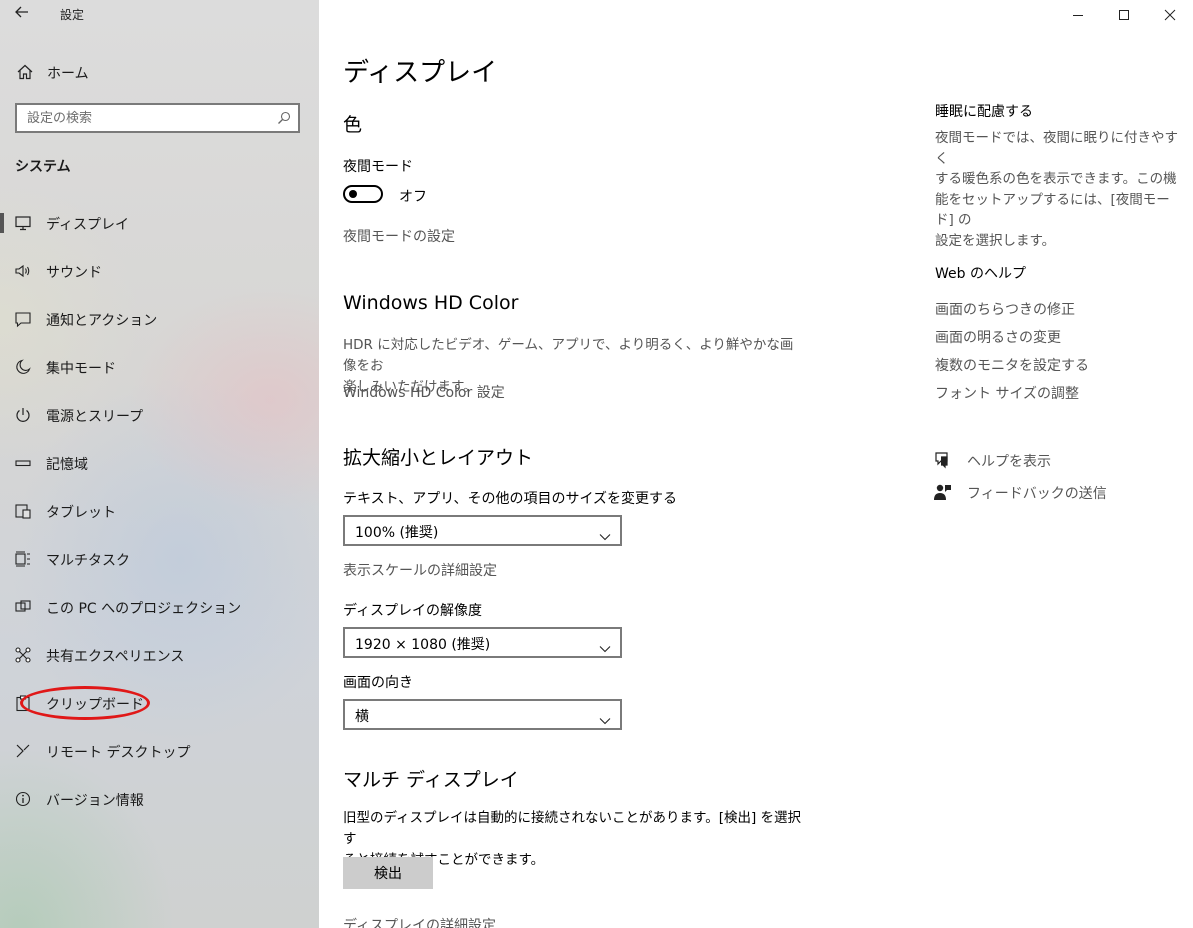 This screenshot has height=928, width=1193. I want to click on sidebar-item-remote-desktop: リモート デスクトップ, so click(159, 751).